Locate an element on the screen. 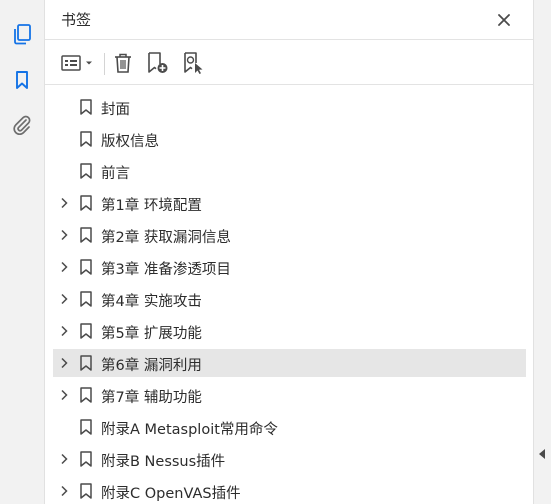  new-bookmark-icon is located at coordinates (158, 63).